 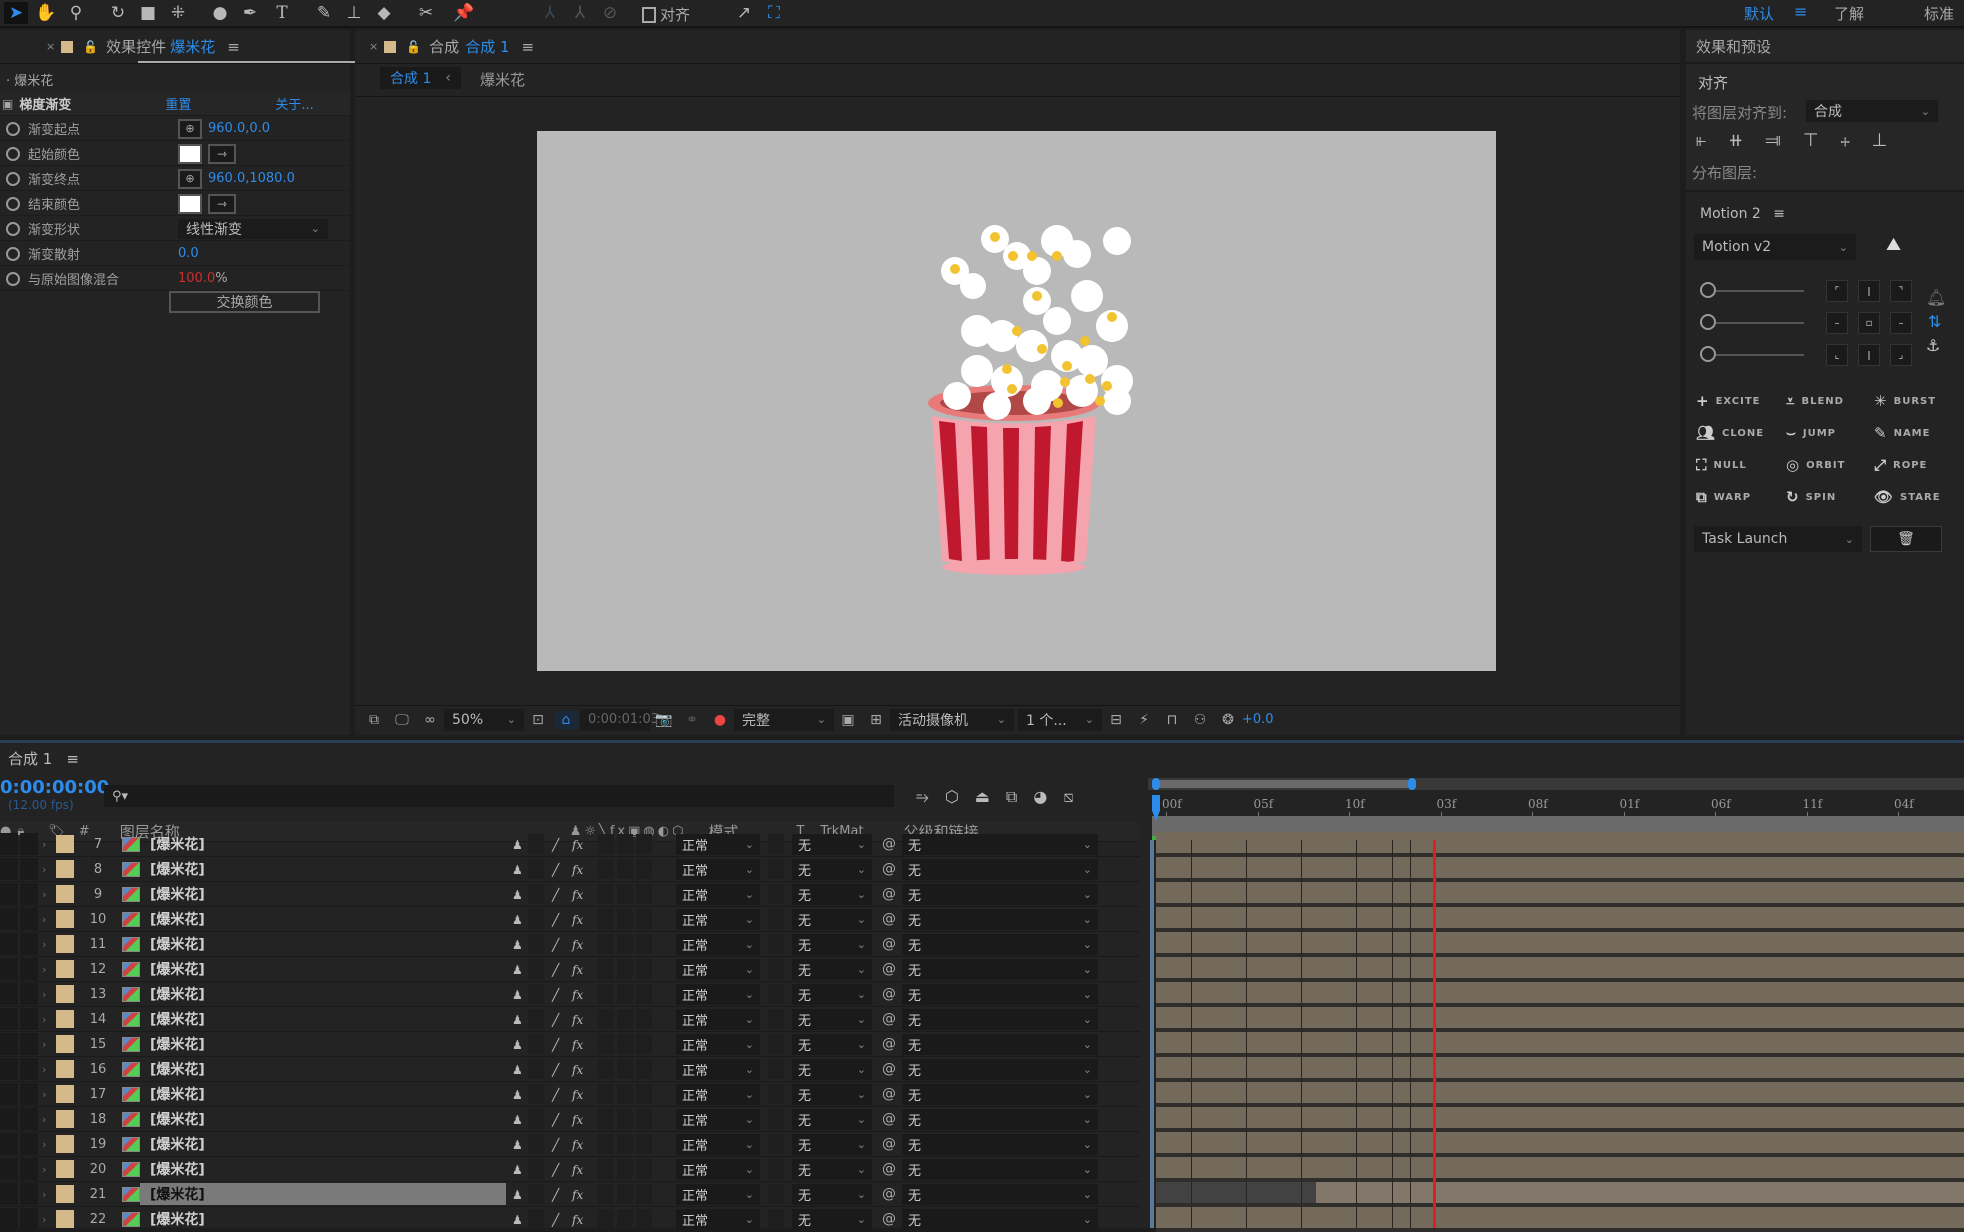 I want to click on layer-row: › 16 [爆米花] ♟ ╱ fx 正常 ⌄ 无 ⌄ @ 无 ⌄, so click(x=570, y=1069).